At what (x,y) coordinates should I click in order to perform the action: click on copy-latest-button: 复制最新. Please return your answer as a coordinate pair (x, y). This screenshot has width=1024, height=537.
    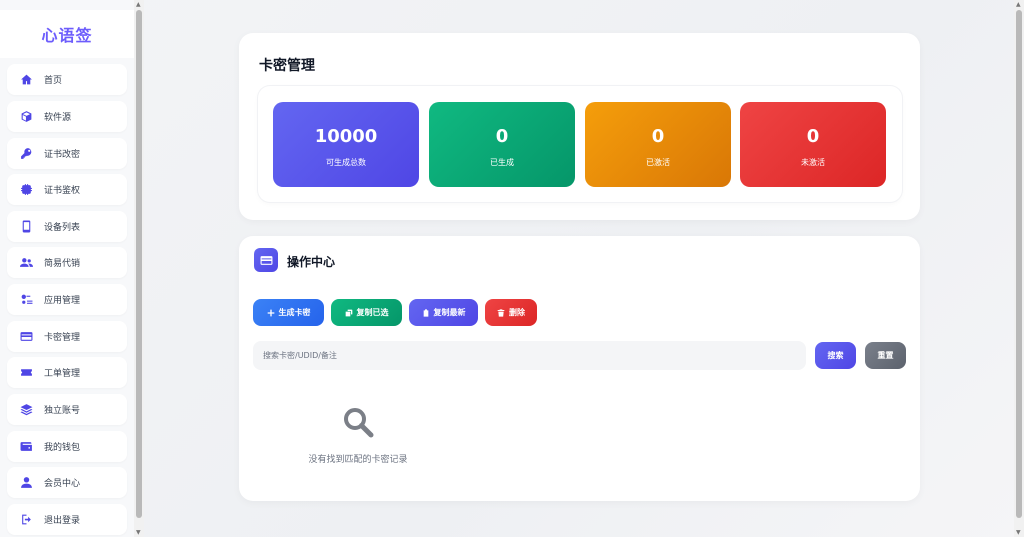
    Looking at the image, I should click on (443, 312).